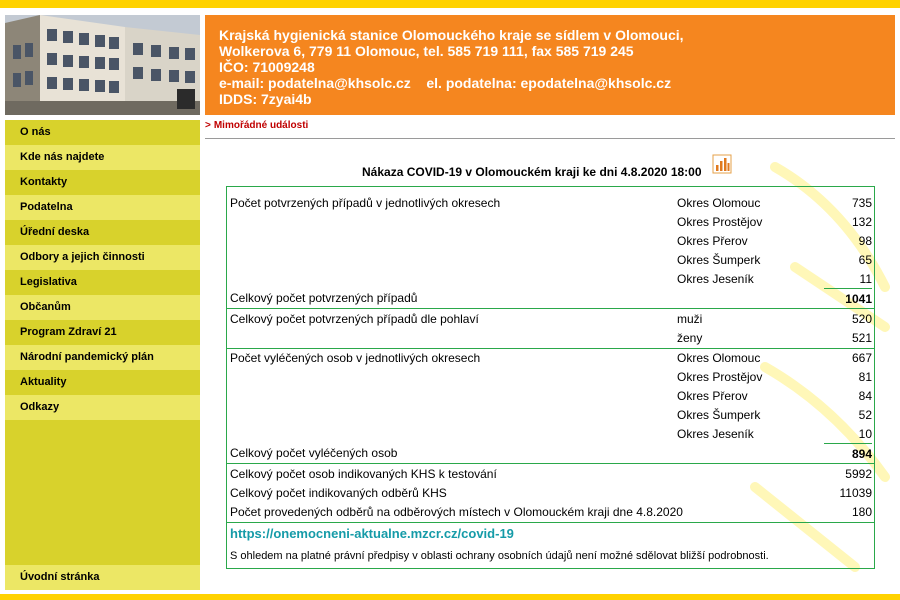 The width and height of the screenshot is (900, 600). I want to click on confirmed-district-name: Okres Jeseník, so click(715, 279).